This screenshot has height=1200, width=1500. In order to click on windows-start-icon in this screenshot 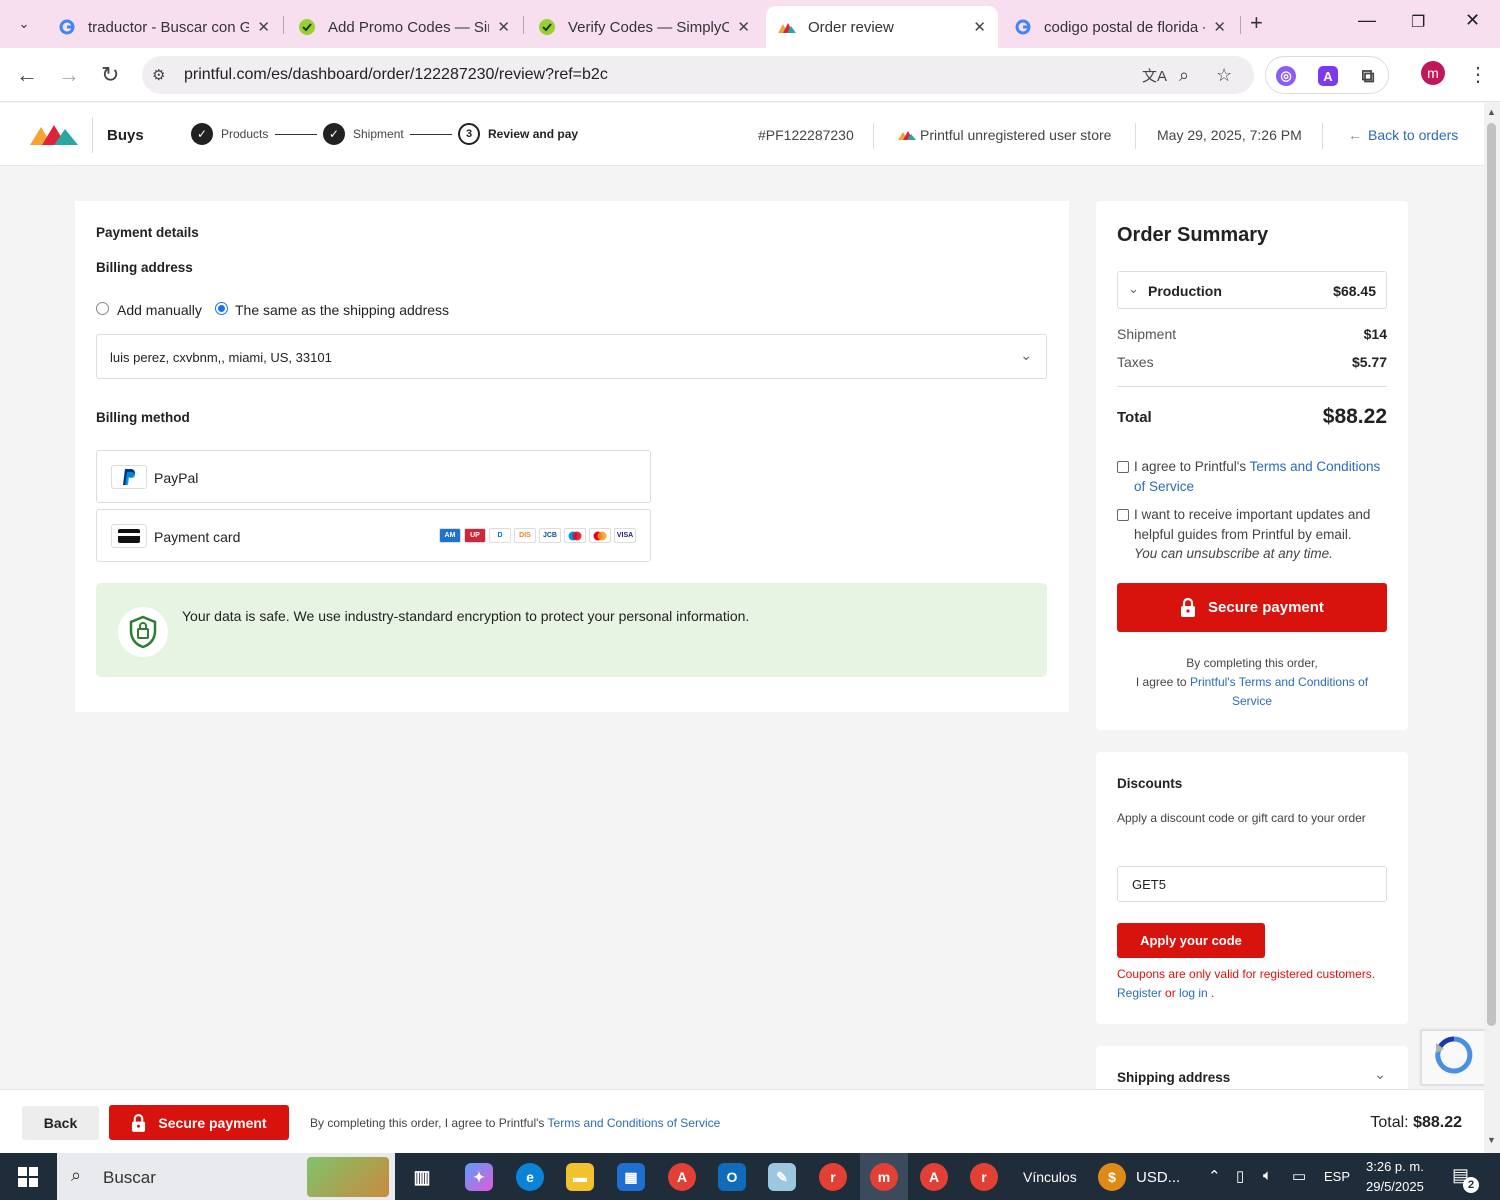, I will do `click(28, 1179)`.